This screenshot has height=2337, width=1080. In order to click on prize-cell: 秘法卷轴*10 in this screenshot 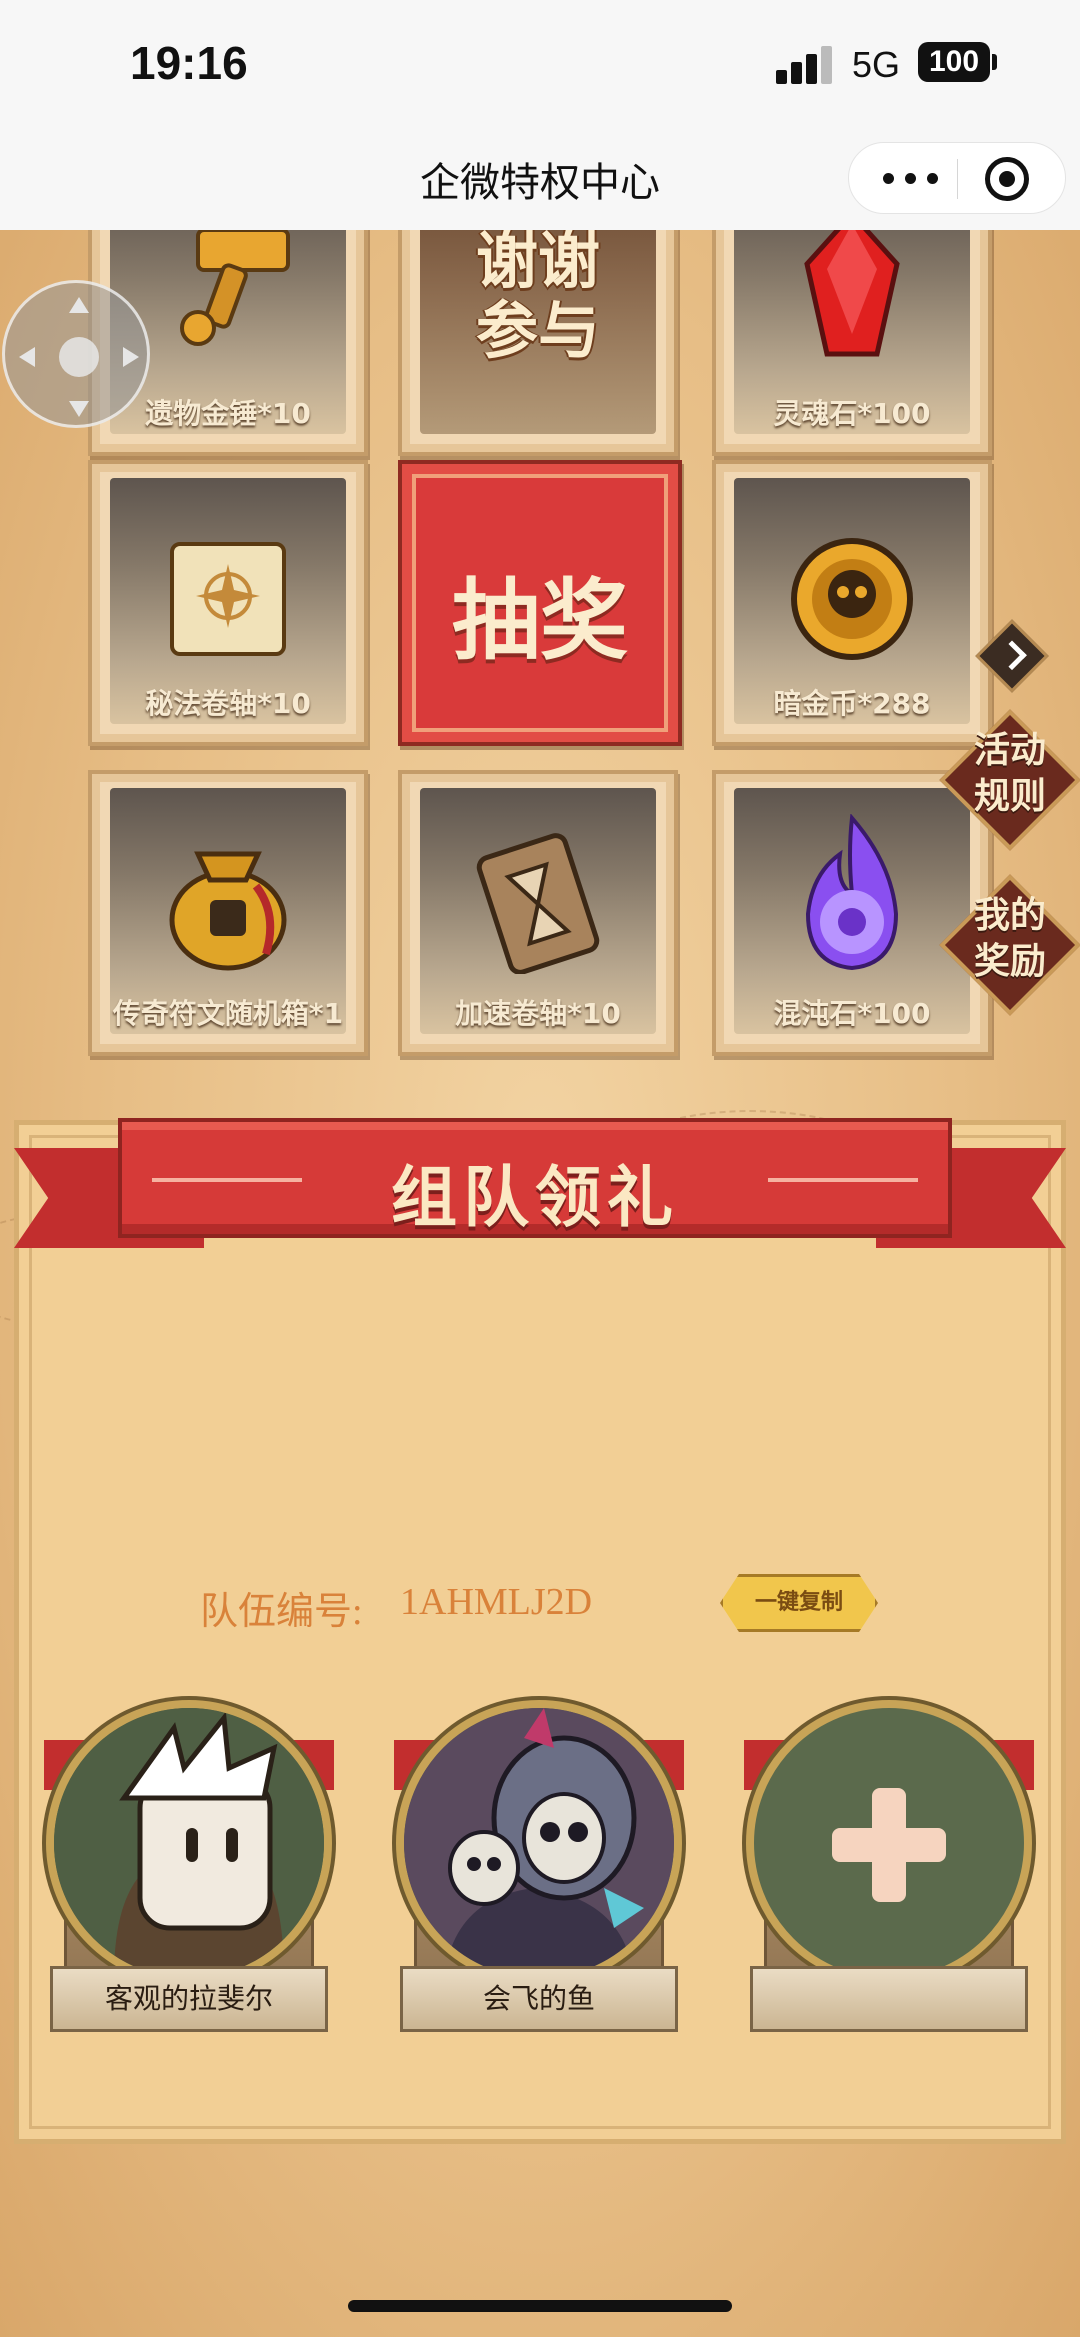, I will do `click(228, 603)`.